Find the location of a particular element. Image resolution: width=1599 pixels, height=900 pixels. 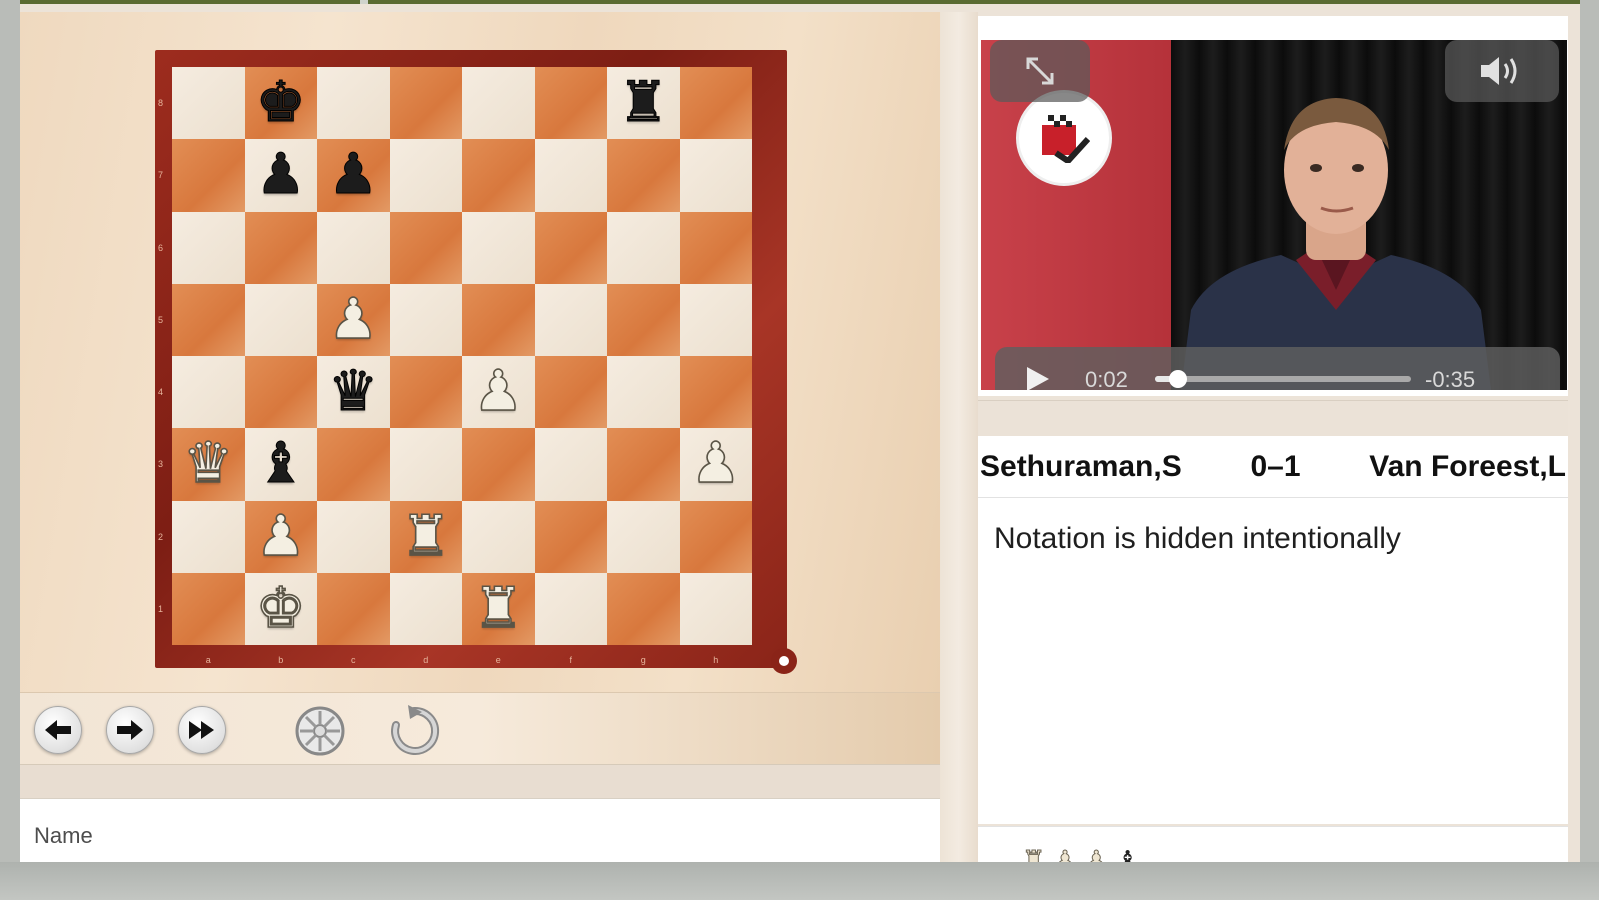

square-g4 is located at coordinates (643, 392).